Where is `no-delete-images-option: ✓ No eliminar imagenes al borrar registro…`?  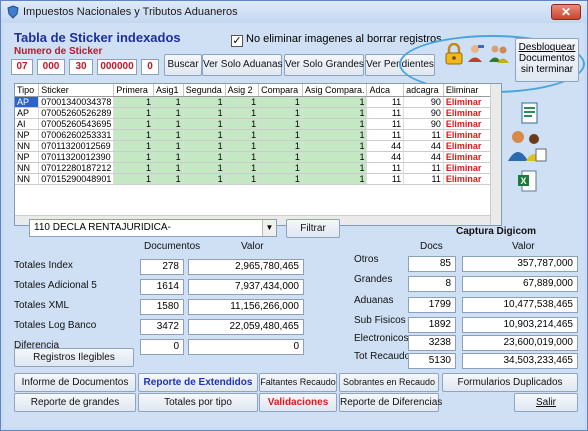
no-delete-images-option: ✓ No eliminar imagenes al borrar registro… is located at coordinates (336, 40).